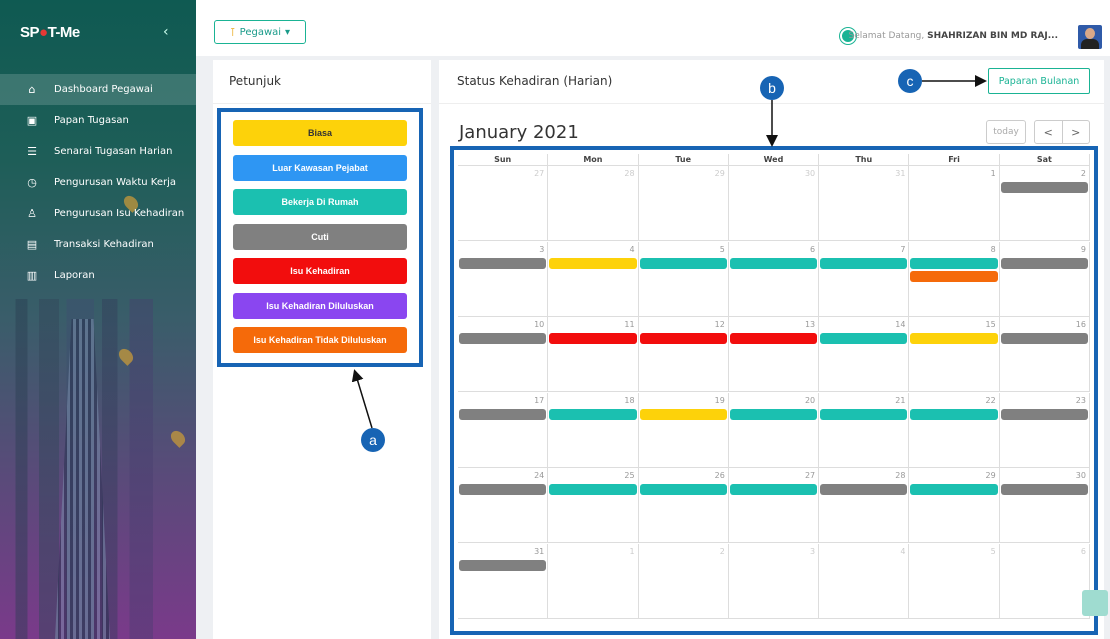 The image size is (1110, 639). What do you see at coordinates (1045, 354) in the screenshot?
I see `calendar-day-cell: 16` at bounding box center [1045, 354].